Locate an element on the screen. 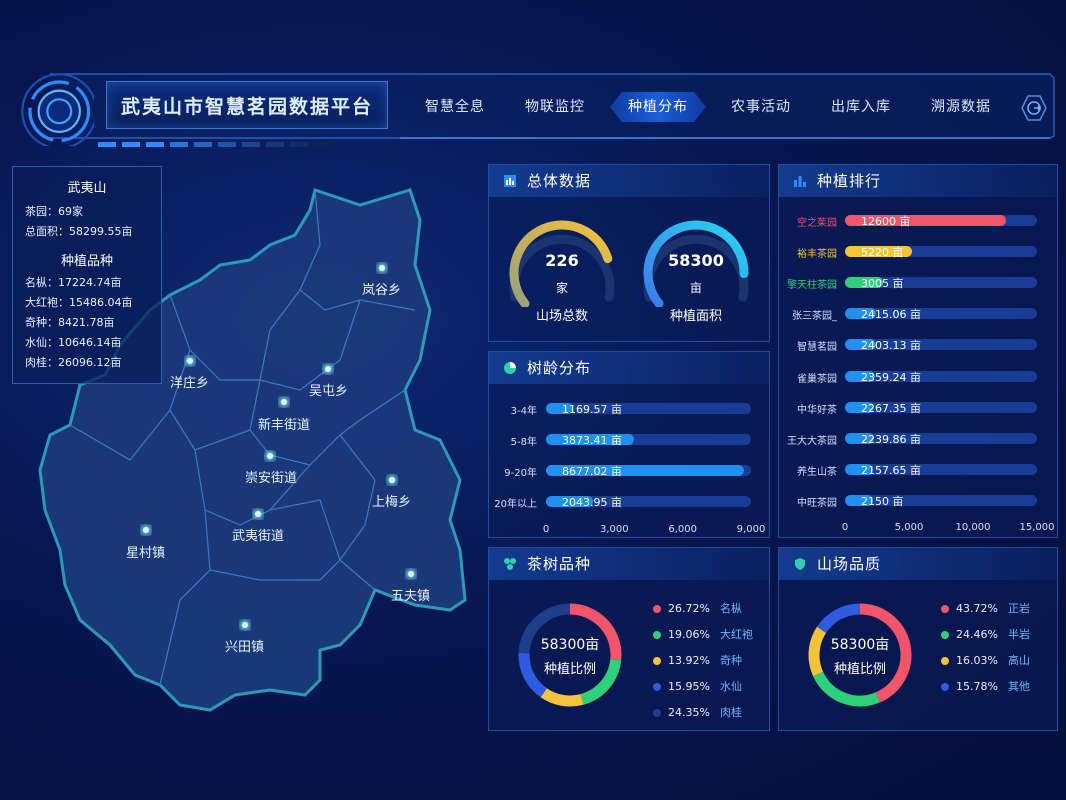  bar-label: 裕丰茶园 is located at coordinates (817, 255).